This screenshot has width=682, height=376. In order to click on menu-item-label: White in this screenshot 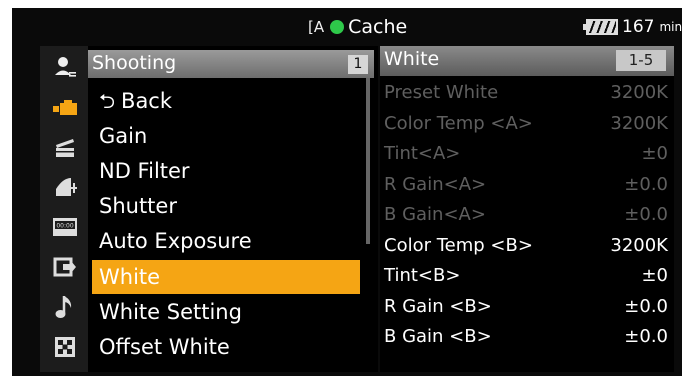, I will do `click(130, 277)`.